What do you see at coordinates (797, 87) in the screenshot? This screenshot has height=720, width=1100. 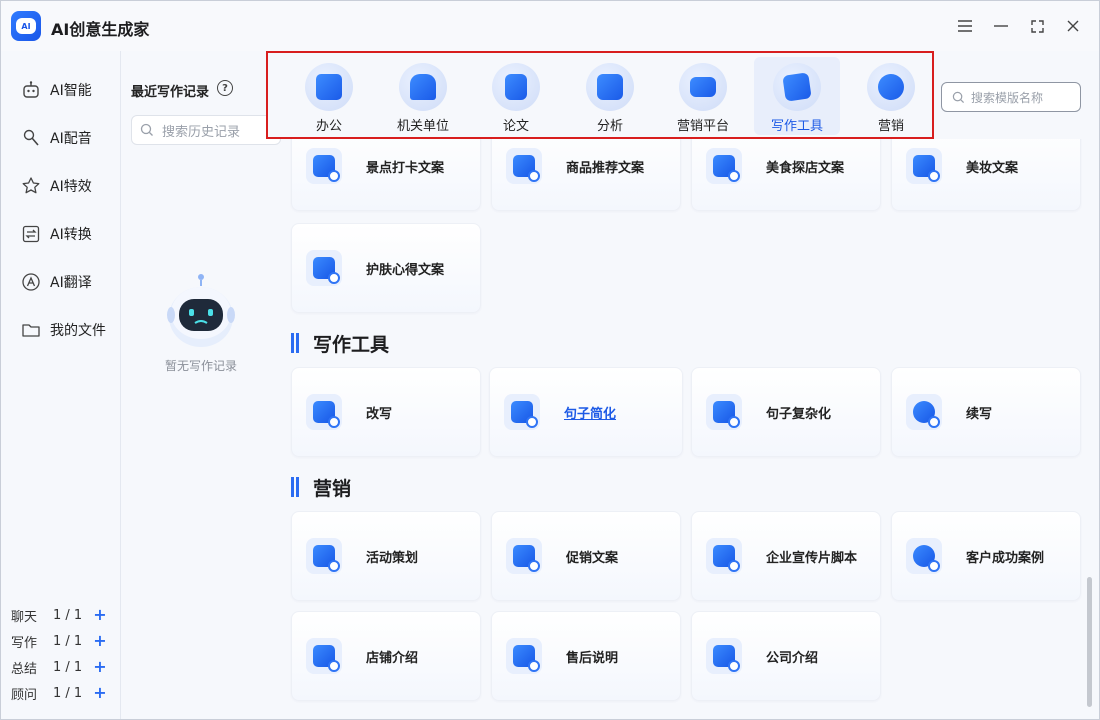 I see `edit-icon` at bounding box center [797, 87].